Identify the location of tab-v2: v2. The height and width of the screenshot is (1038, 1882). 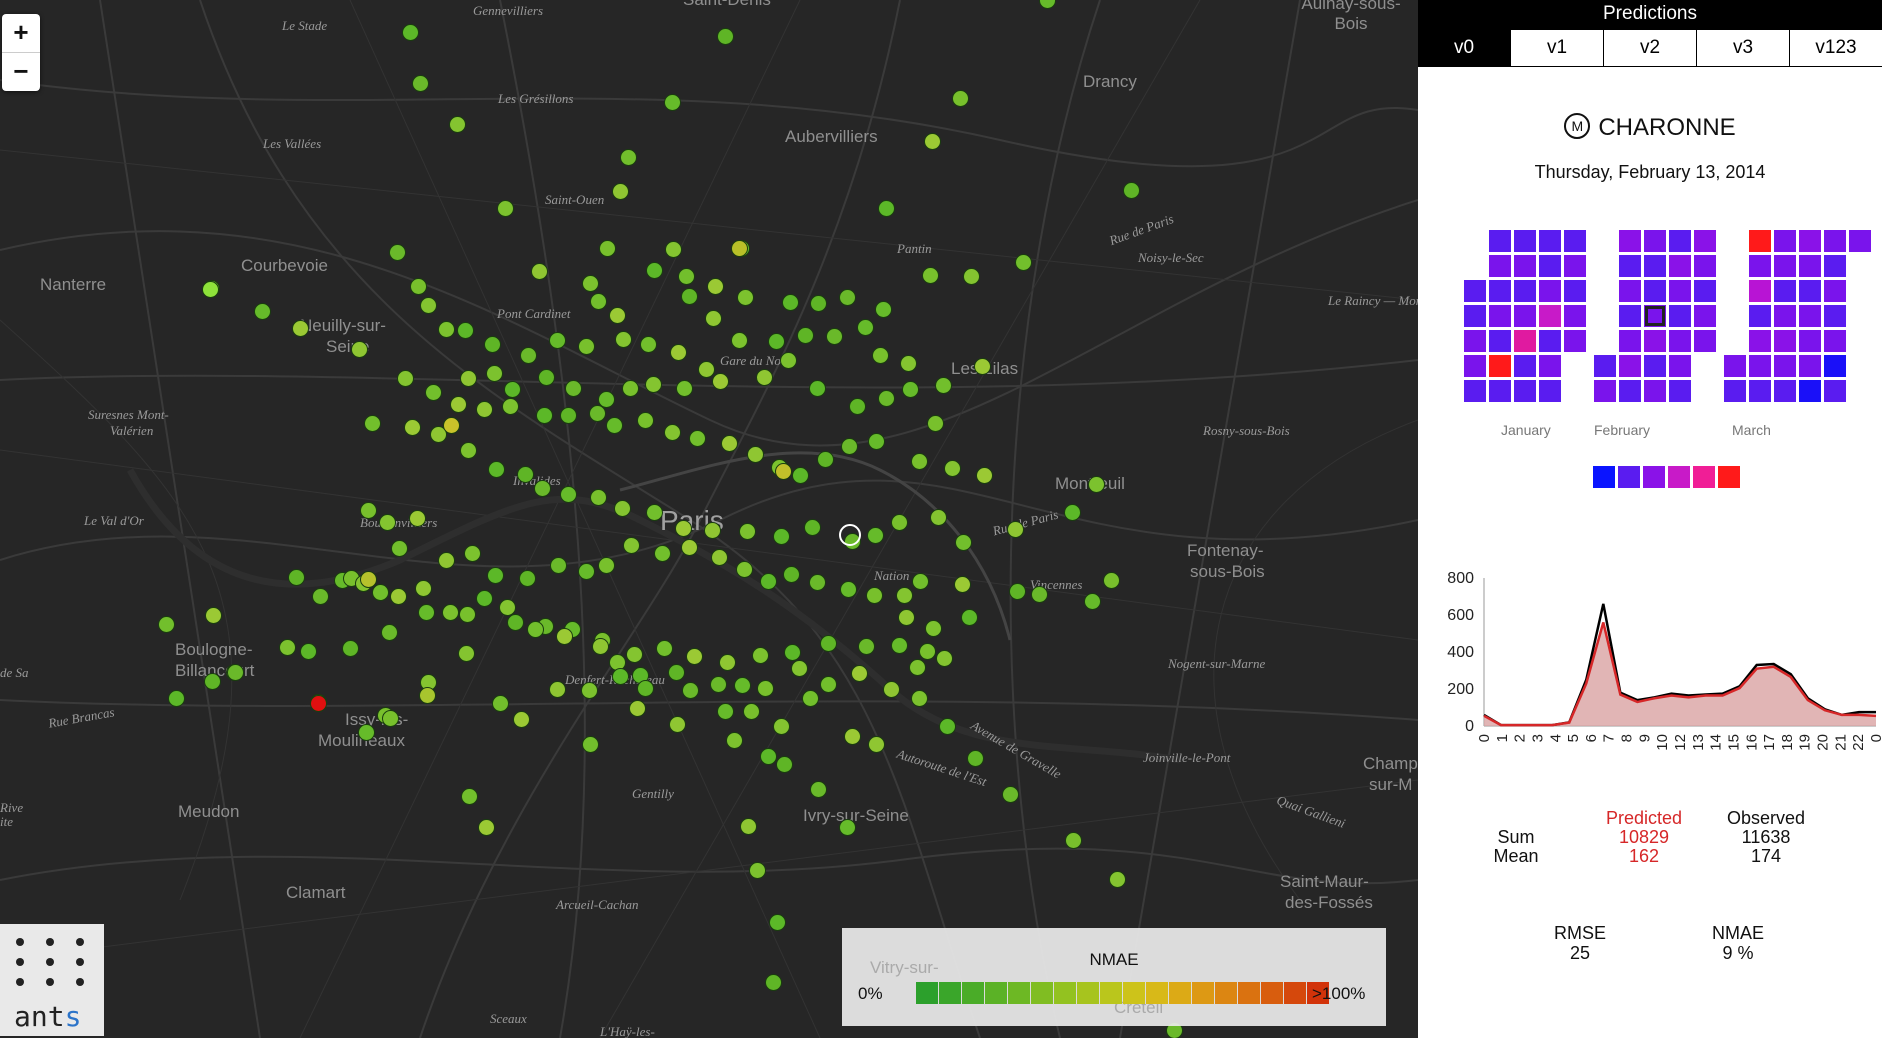
(1649, 48).